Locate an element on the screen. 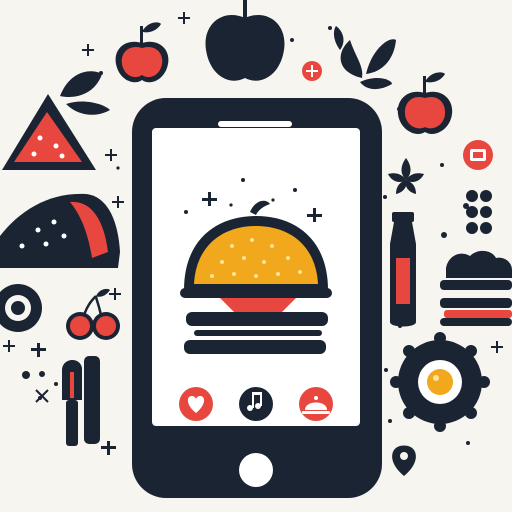  speaker-slot is located at coordinates (255, 124).